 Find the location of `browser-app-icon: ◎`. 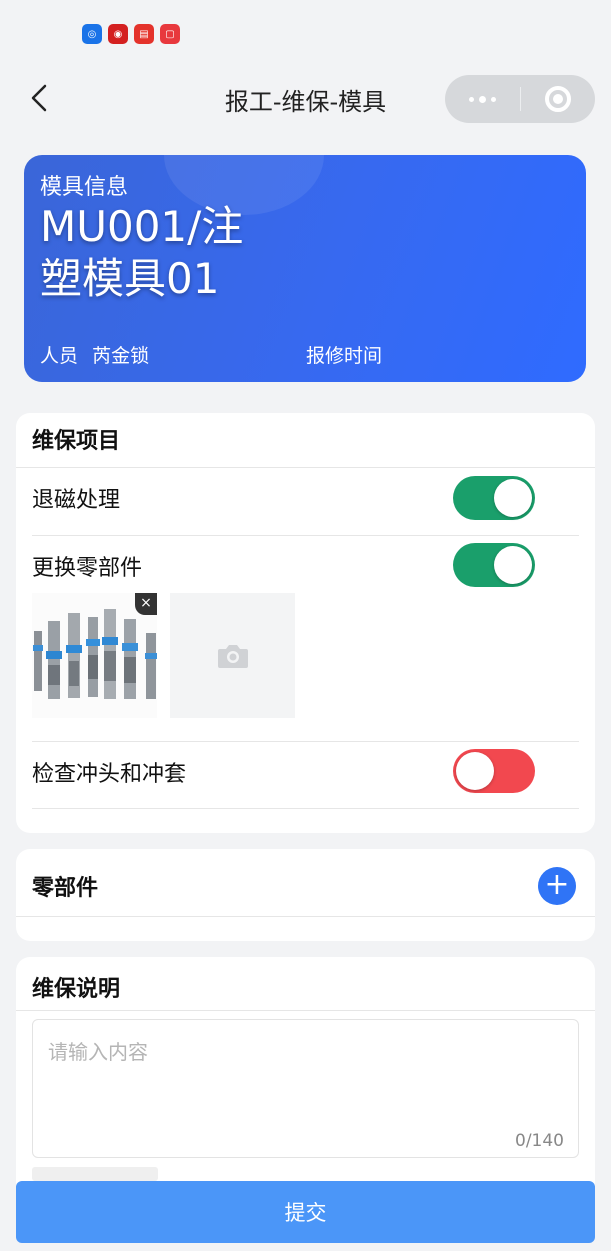

browser-app-icon: ◎ is located at coordinates (92, 34).